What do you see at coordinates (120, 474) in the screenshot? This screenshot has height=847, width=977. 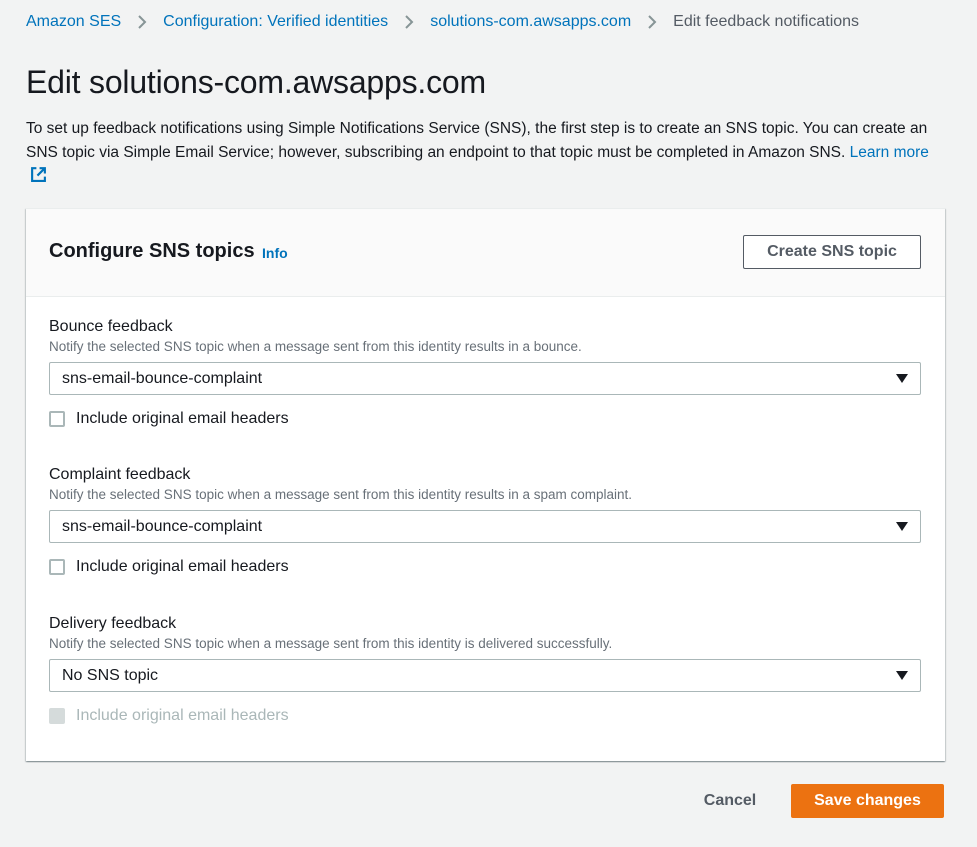 I see `field-label: Complaint feedback` at bounding box center [120, 474].